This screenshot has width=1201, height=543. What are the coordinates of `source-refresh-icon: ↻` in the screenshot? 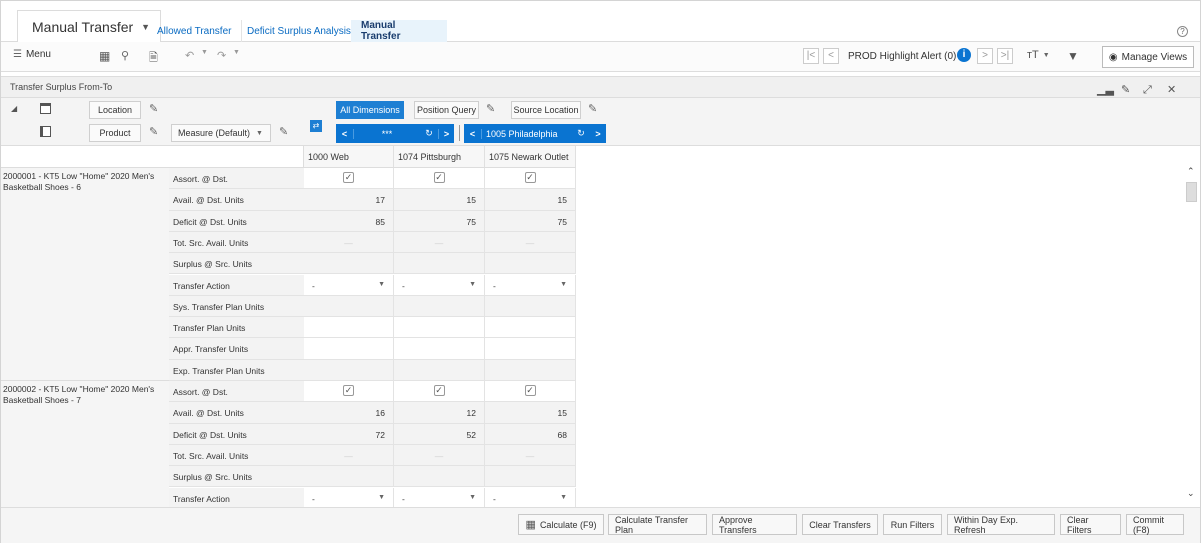 It's located at (581, 133).